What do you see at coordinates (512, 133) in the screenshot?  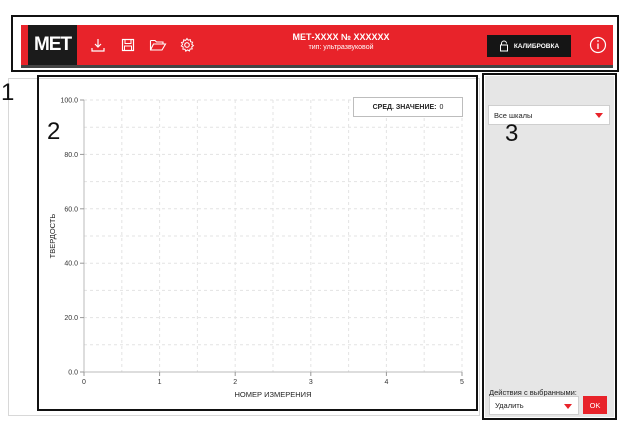 I see `annotation-label-sidebar: 3` at bounding box center [512, 133].